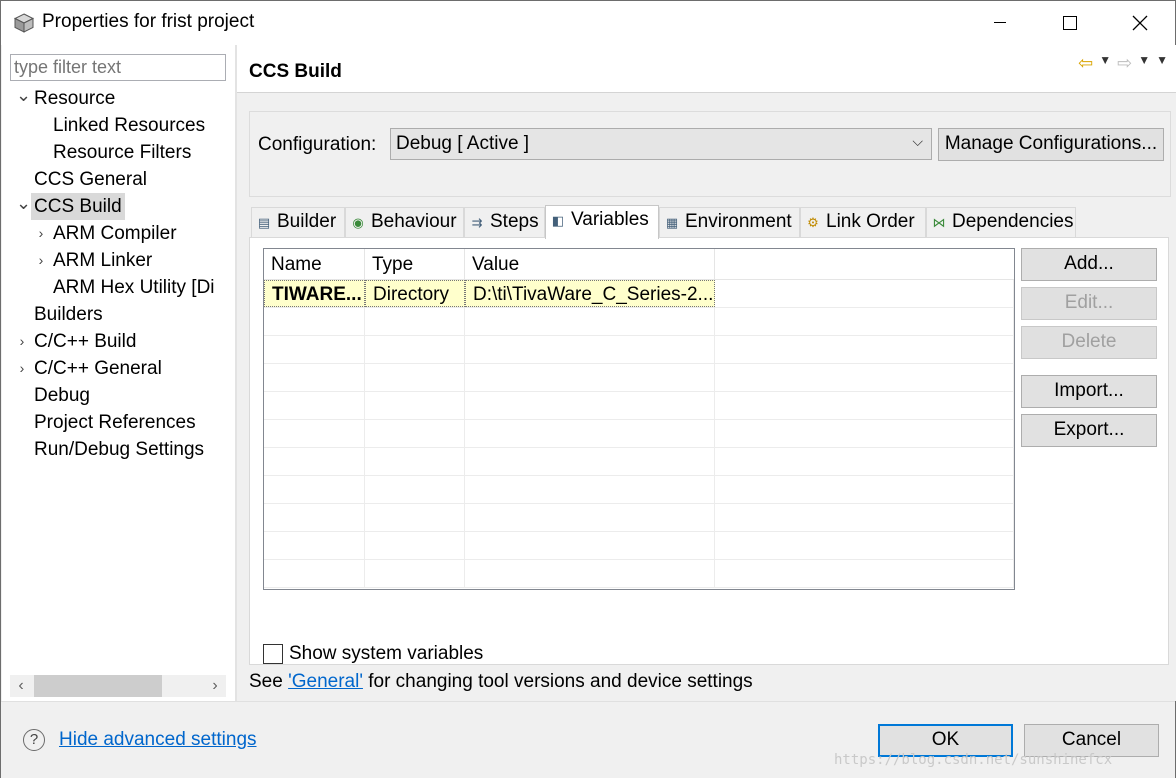  What do you see at coordinates (414, 221) in the screenshot?
I see `tab-label: Behaviour` at bounding box center [414, 221].